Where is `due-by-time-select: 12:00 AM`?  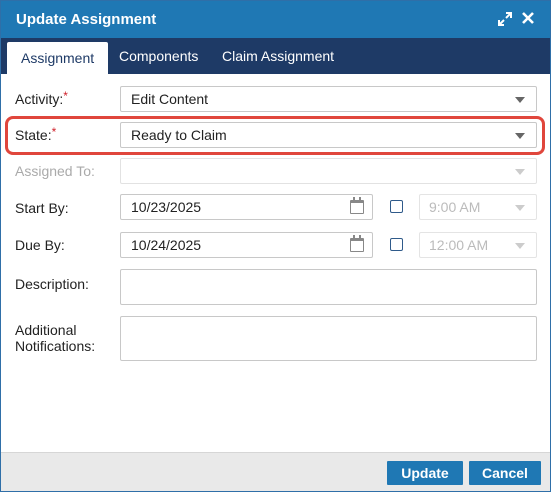 due-by-time-select: 12:00 AM is located at coordinates (478, 245).